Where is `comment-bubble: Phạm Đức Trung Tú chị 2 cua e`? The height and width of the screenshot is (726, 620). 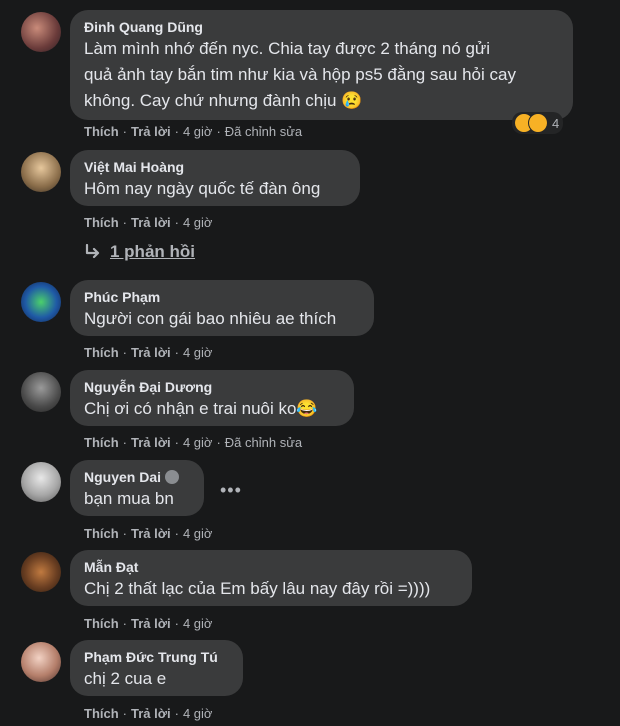
comment-bubble: Phạm Đức Trung Tú chị 2 cua e is located at coordinates (156, 668).